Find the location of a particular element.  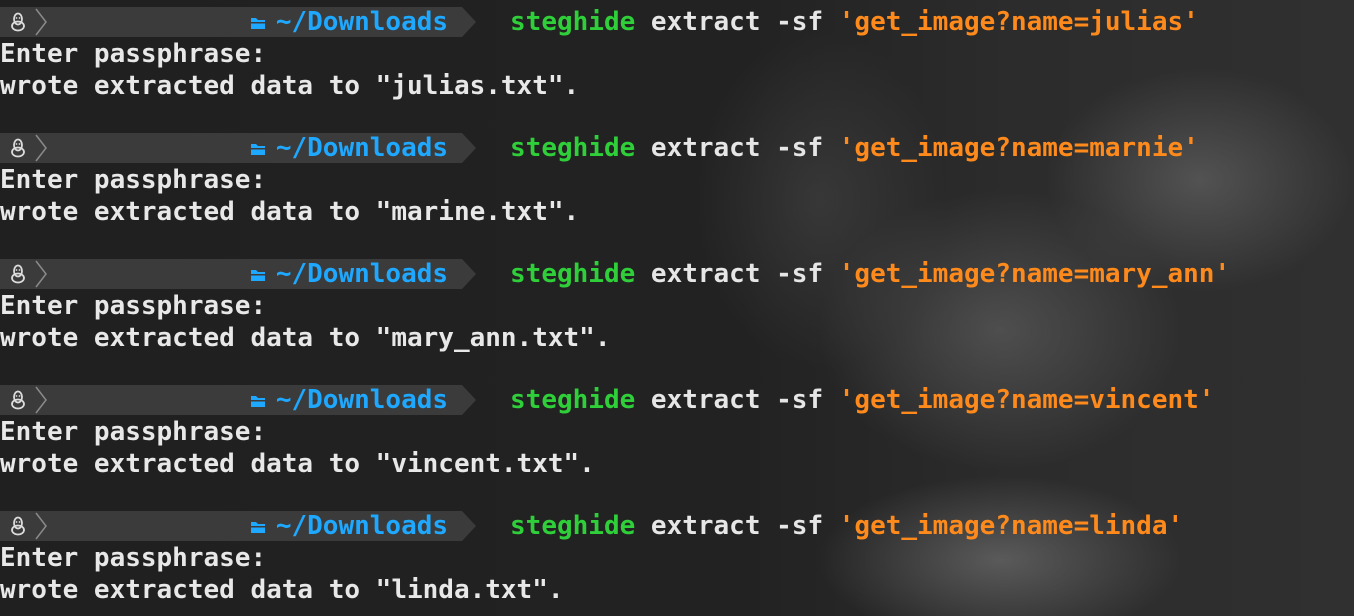

command-string-arg: 'get_image?name=julias' is located at coordinates (1018, 22).